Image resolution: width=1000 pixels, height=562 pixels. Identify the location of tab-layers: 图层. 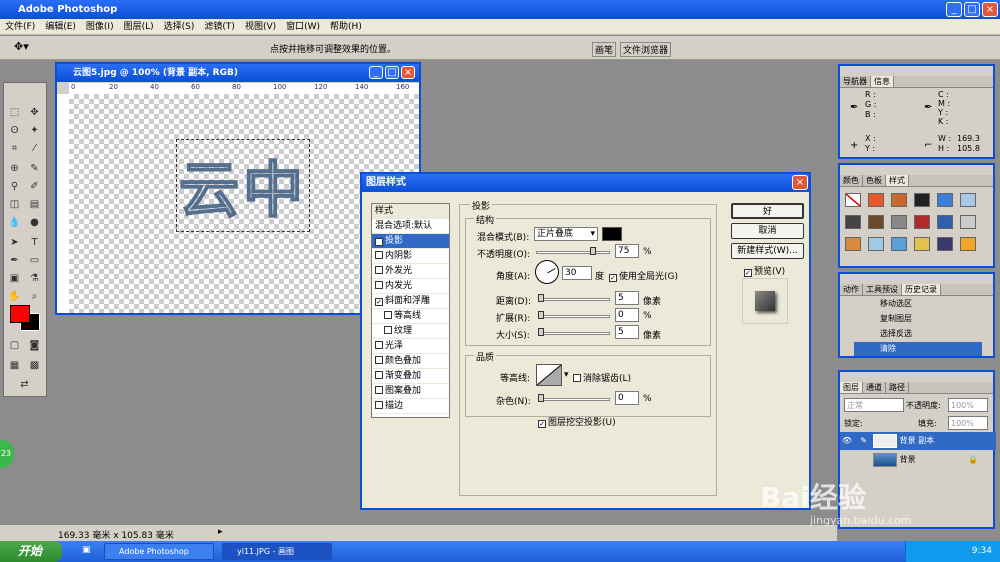
(851, 387).